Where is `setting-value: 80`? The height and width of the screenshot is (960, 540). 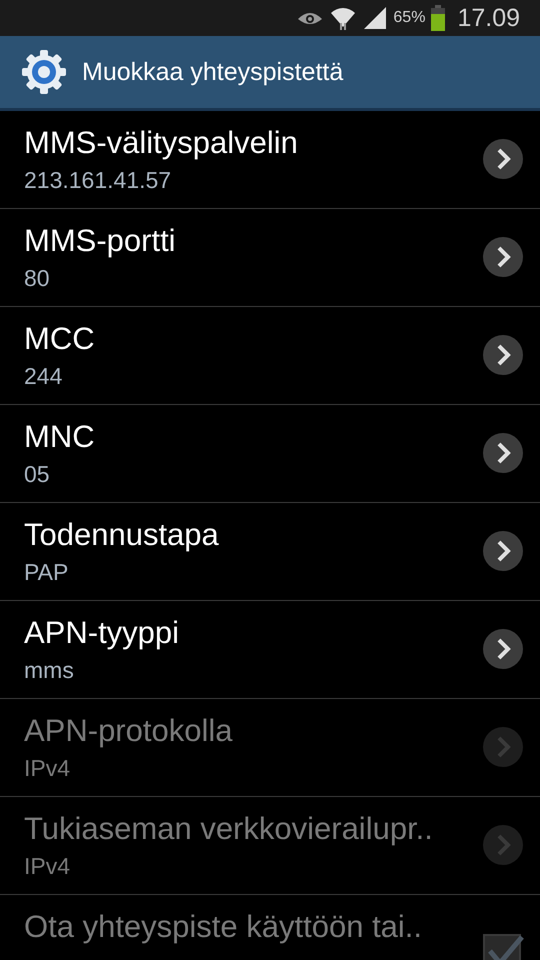 setting-value: 80 is located at coordinates (37, 278).